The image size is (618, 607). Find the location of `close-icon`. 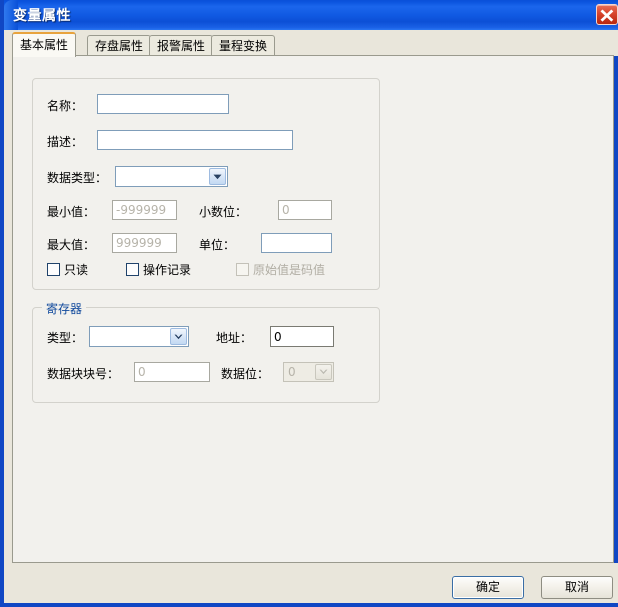

close-icon is located at coordinates (607, 14).